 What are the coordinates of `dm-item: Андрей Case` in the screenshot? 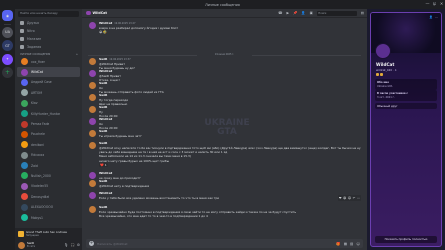 It's located at (48, 82).